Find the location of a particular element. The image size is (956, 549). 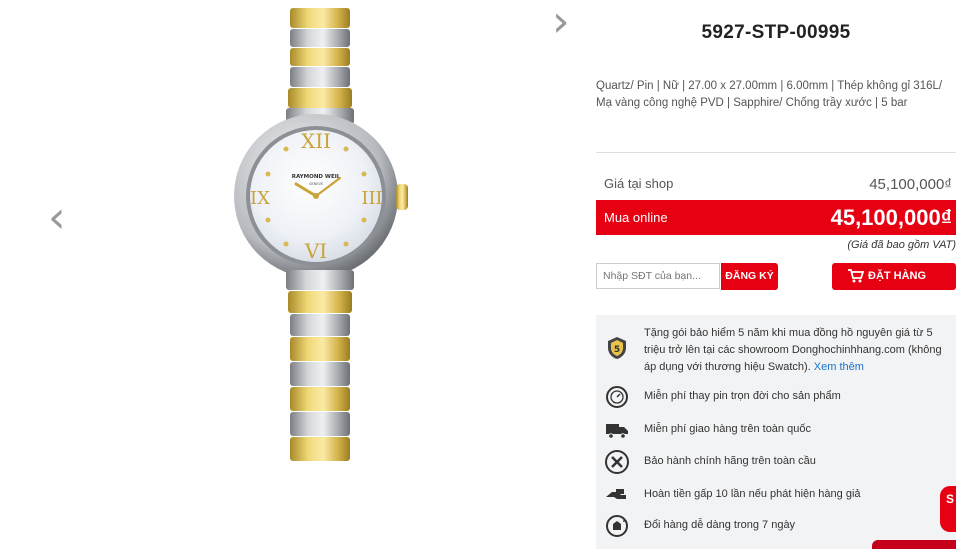

exchange-icon is located at coordinates (617, 526).